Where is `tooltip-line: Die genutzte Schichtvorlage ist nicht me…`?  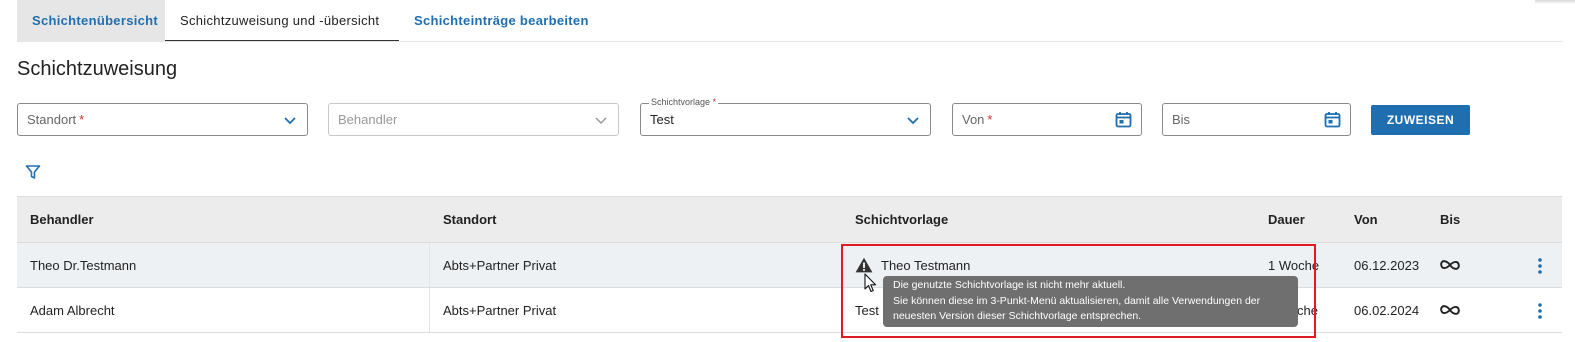 tooltip-line: Die genutzte Schichtvorlage ist nicht me… is located at coordinates (1009, 285).